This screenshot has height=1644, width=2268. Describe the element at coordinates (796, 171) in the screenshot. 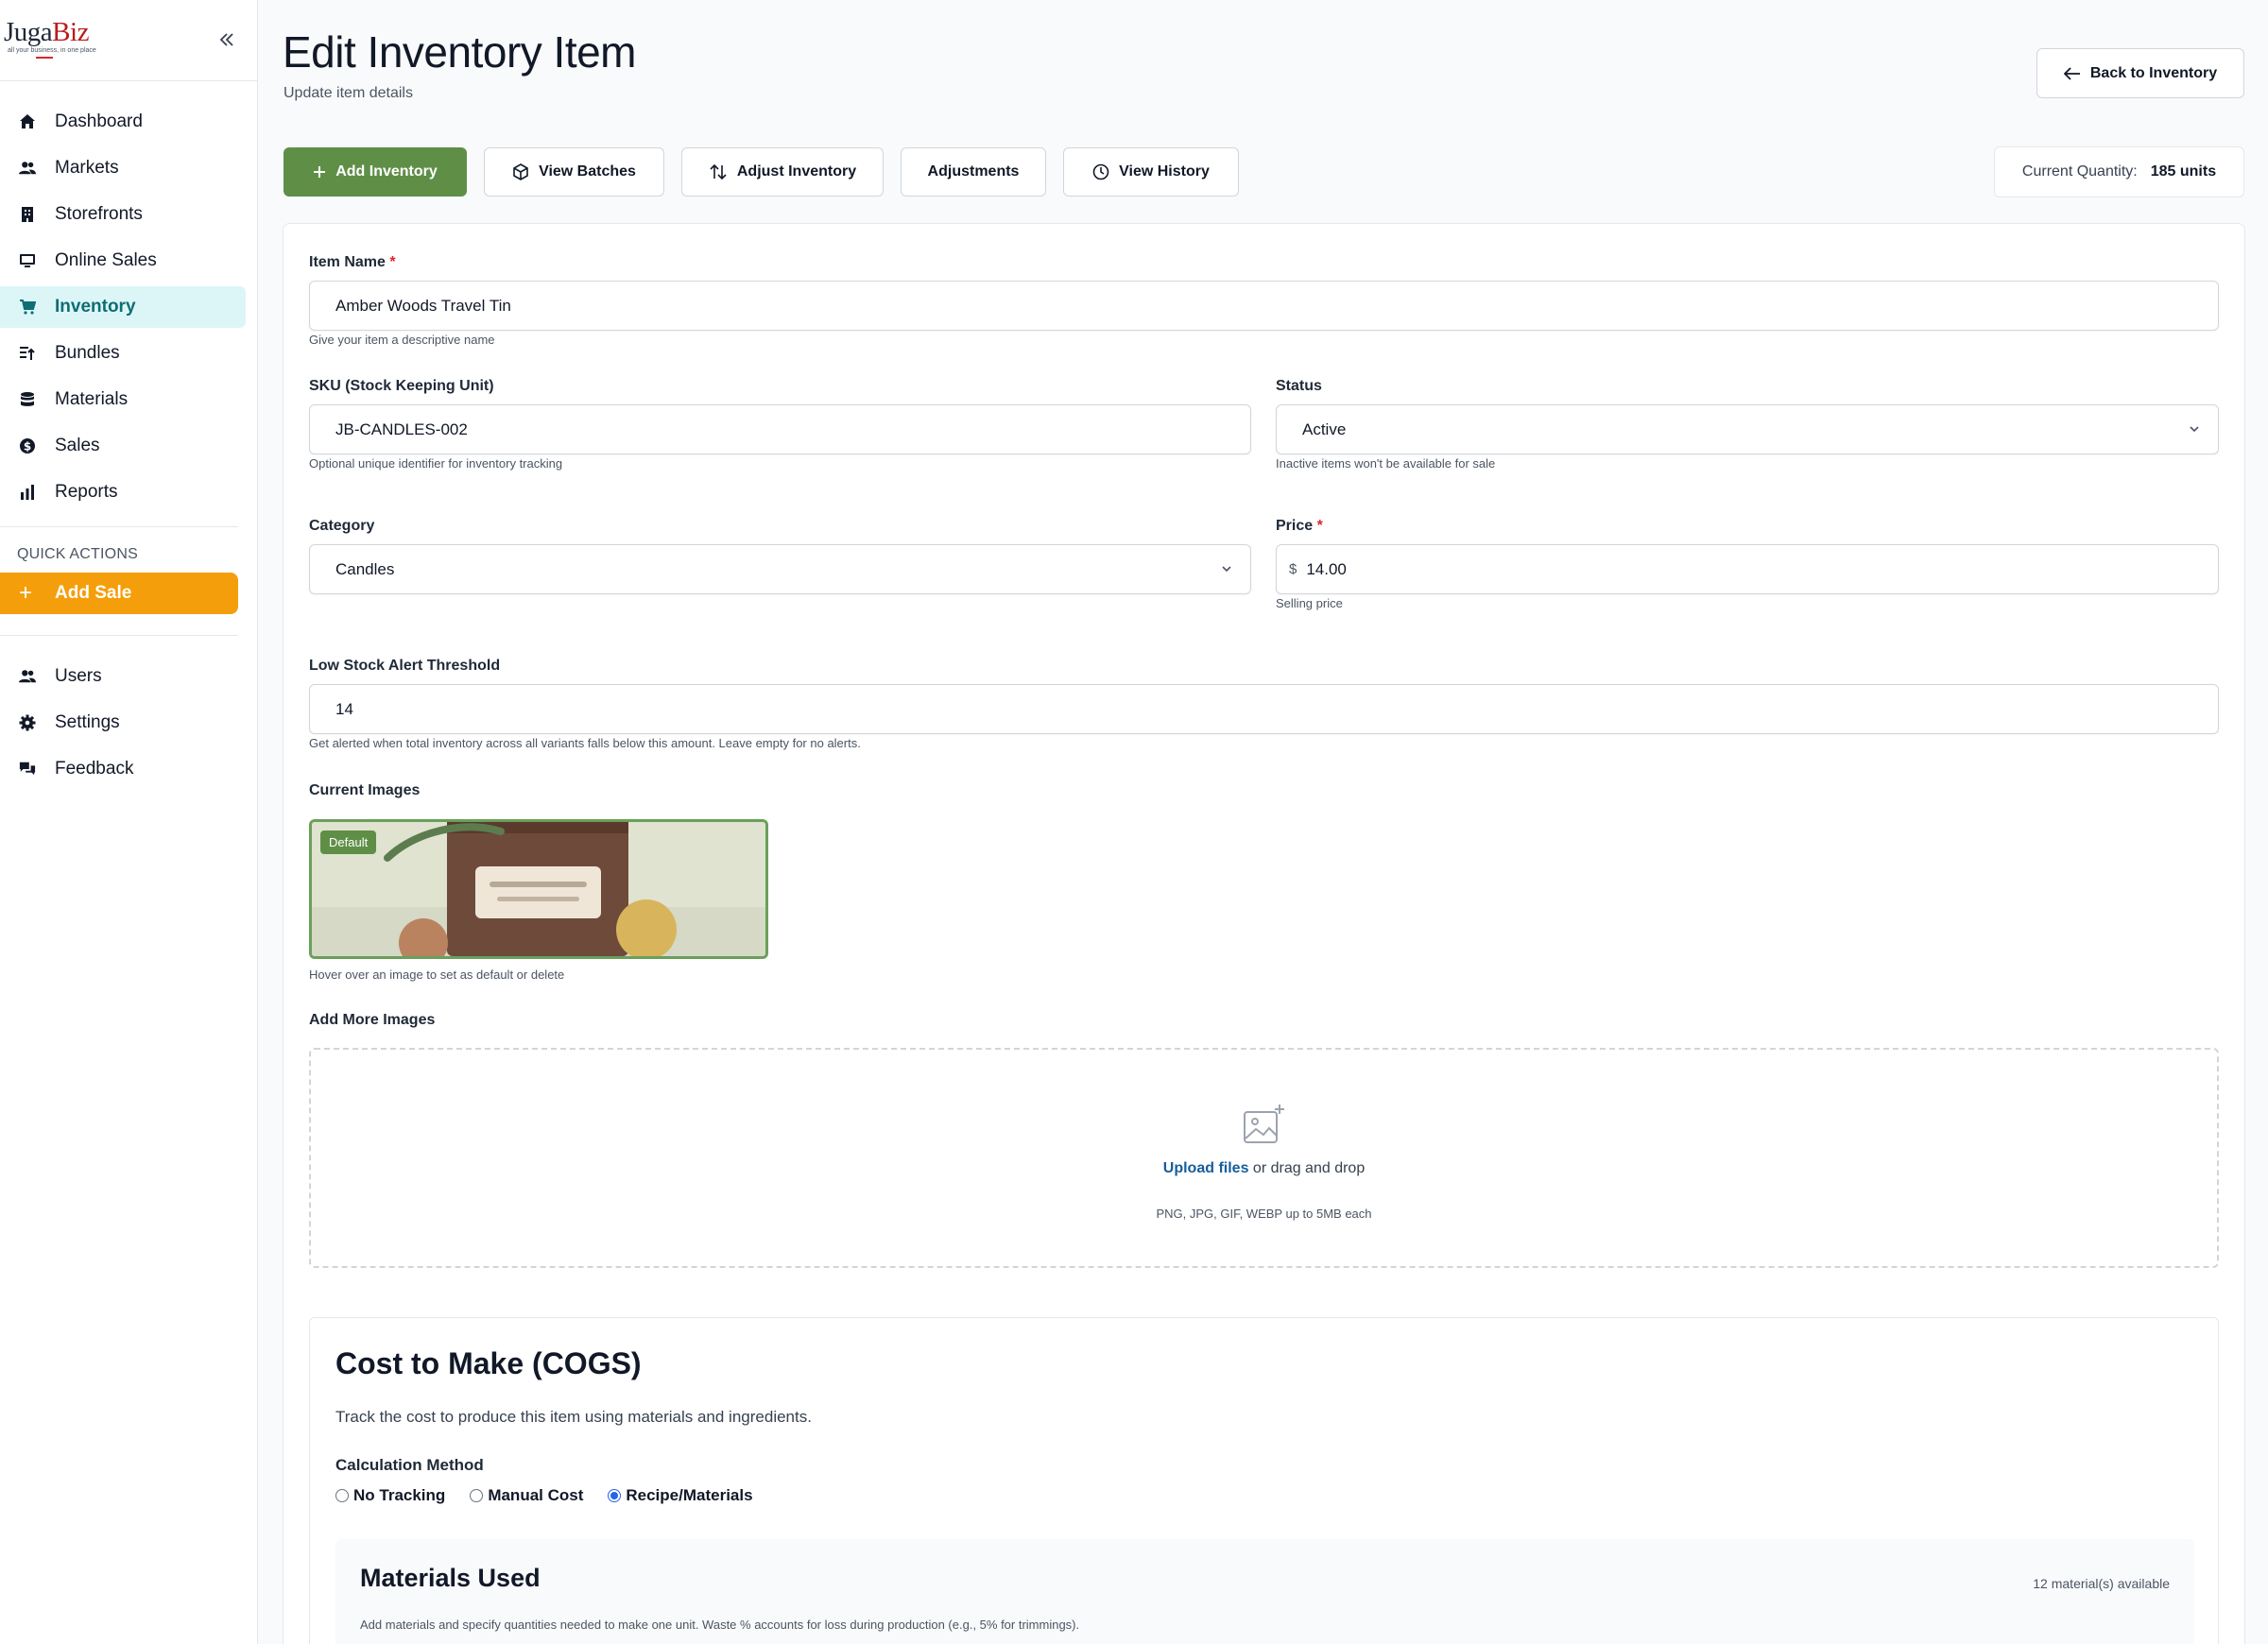

I see `adjust-inventory-label: Adjust Inventory` at that location.